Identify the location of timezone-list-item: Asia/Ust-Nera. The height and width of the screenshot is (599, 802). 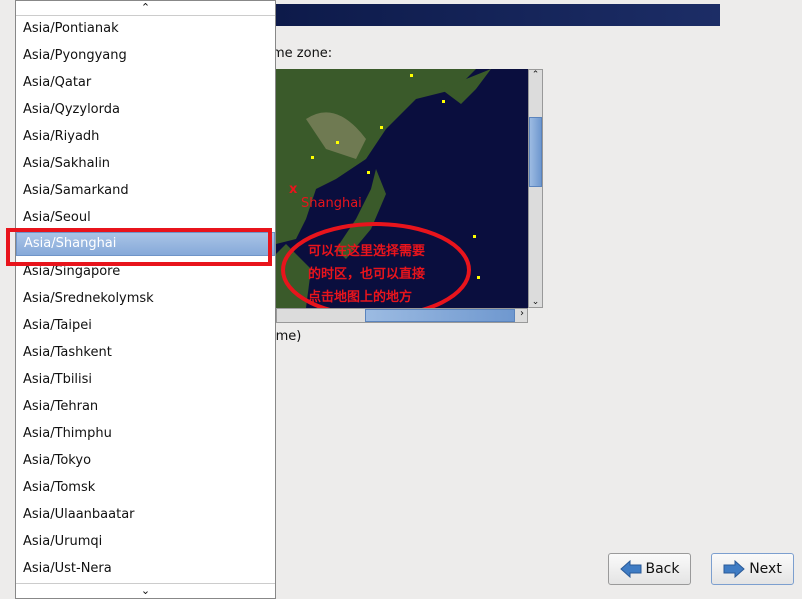
(145, 568).